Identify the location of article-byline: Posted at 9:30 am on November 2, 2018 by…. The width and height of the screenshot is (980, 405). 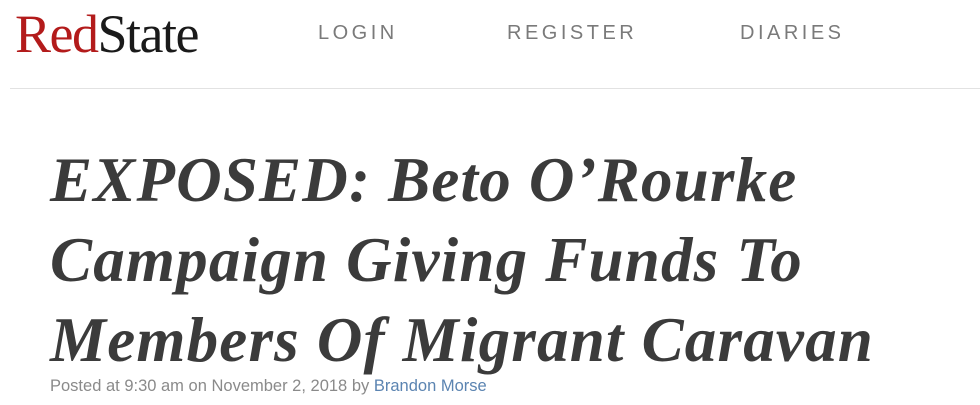
(268, 386).